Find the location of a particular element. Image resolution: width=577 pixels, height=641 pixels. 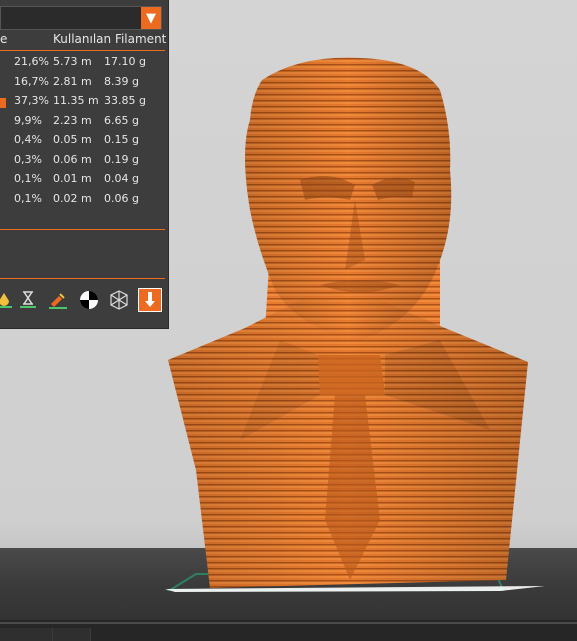

length-cell: 2.81 m is located at coordinates (72, 81).